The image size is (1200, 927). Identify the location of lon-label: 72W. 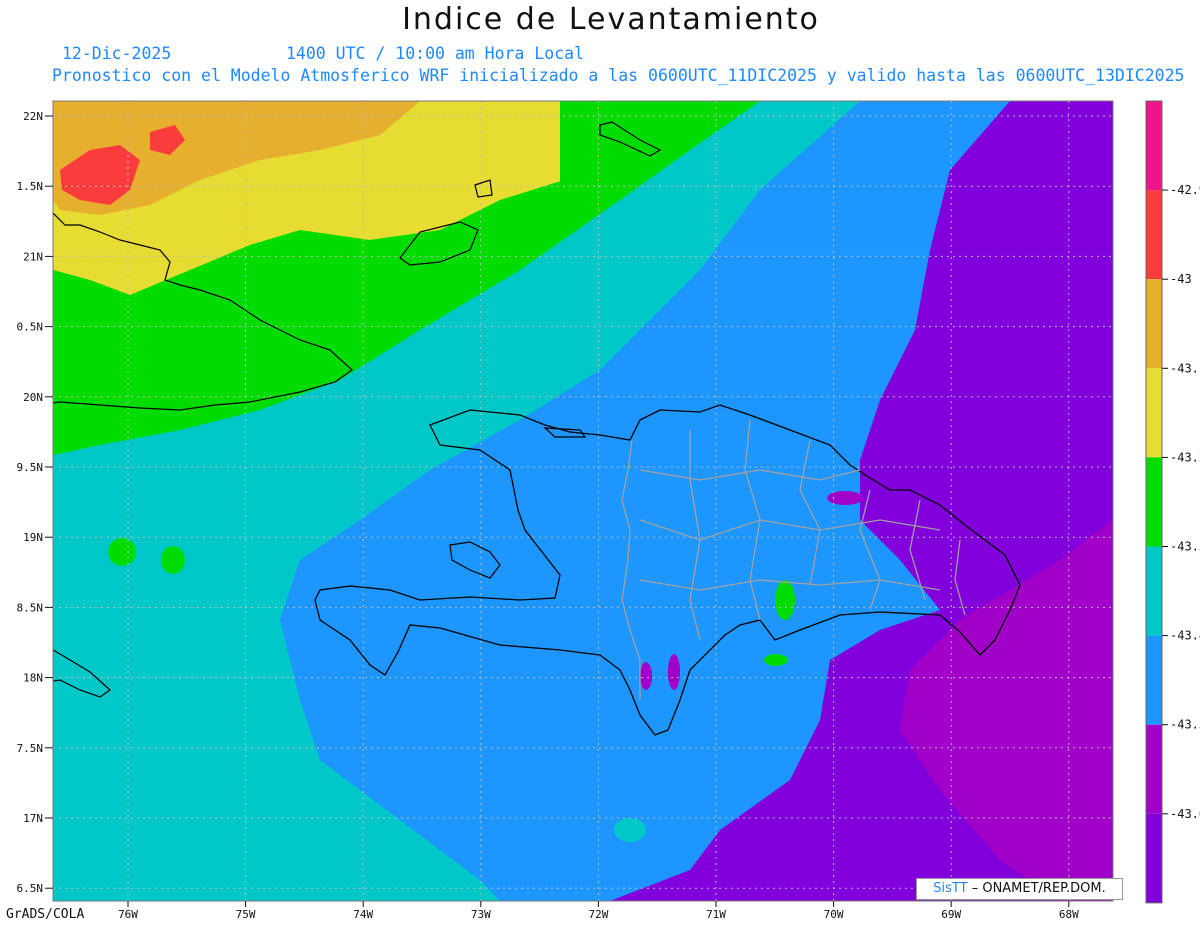
(598, 914).